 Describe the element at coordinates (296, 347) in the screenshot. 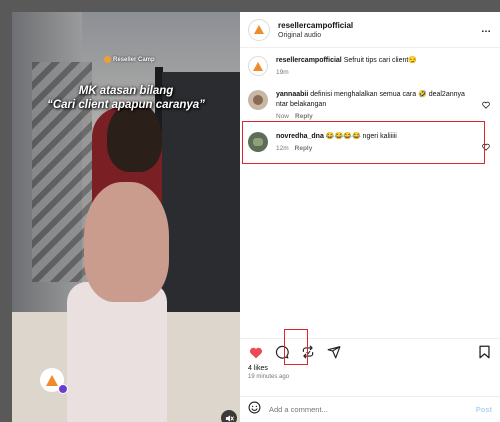

I see `repost-highlight-box` at that location.